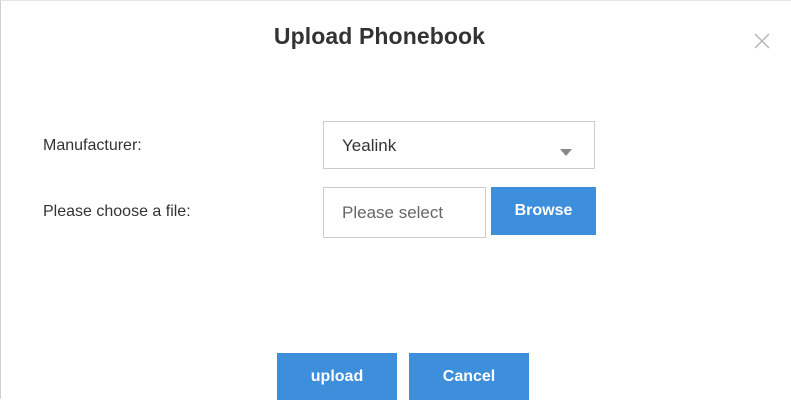 This screenshot has width=791, height=400. Describe the element at coordinates (459, 145) in the screenshot. I see `manufacturer-select: Yealink` at that location.